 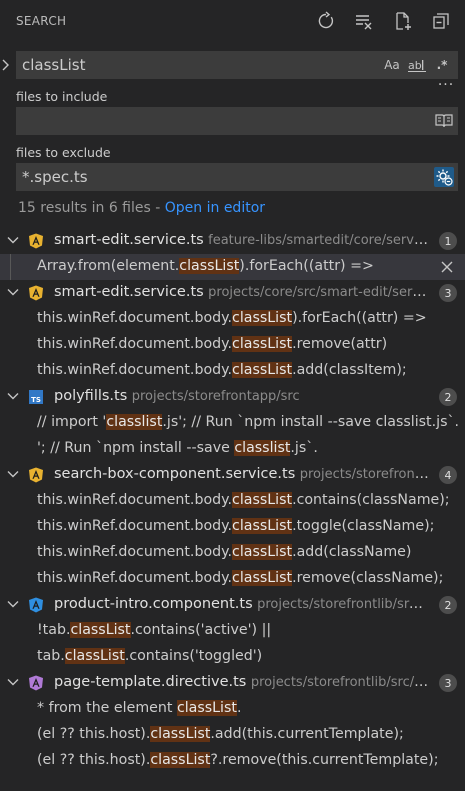 I want to click on more-options-icon: ···, so click(x=446, y=87).